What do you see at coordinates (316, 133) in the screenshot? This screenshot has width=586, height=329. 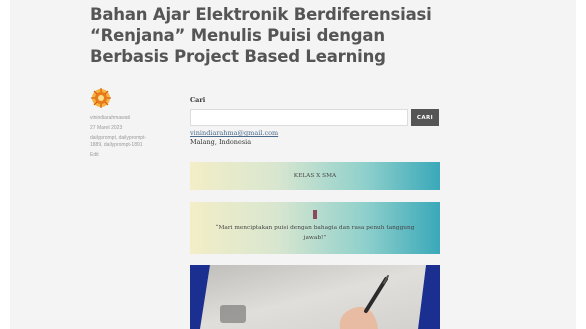 I see `email-link: vinindiarahma@gmail.com` at bounding box center [316, 133].